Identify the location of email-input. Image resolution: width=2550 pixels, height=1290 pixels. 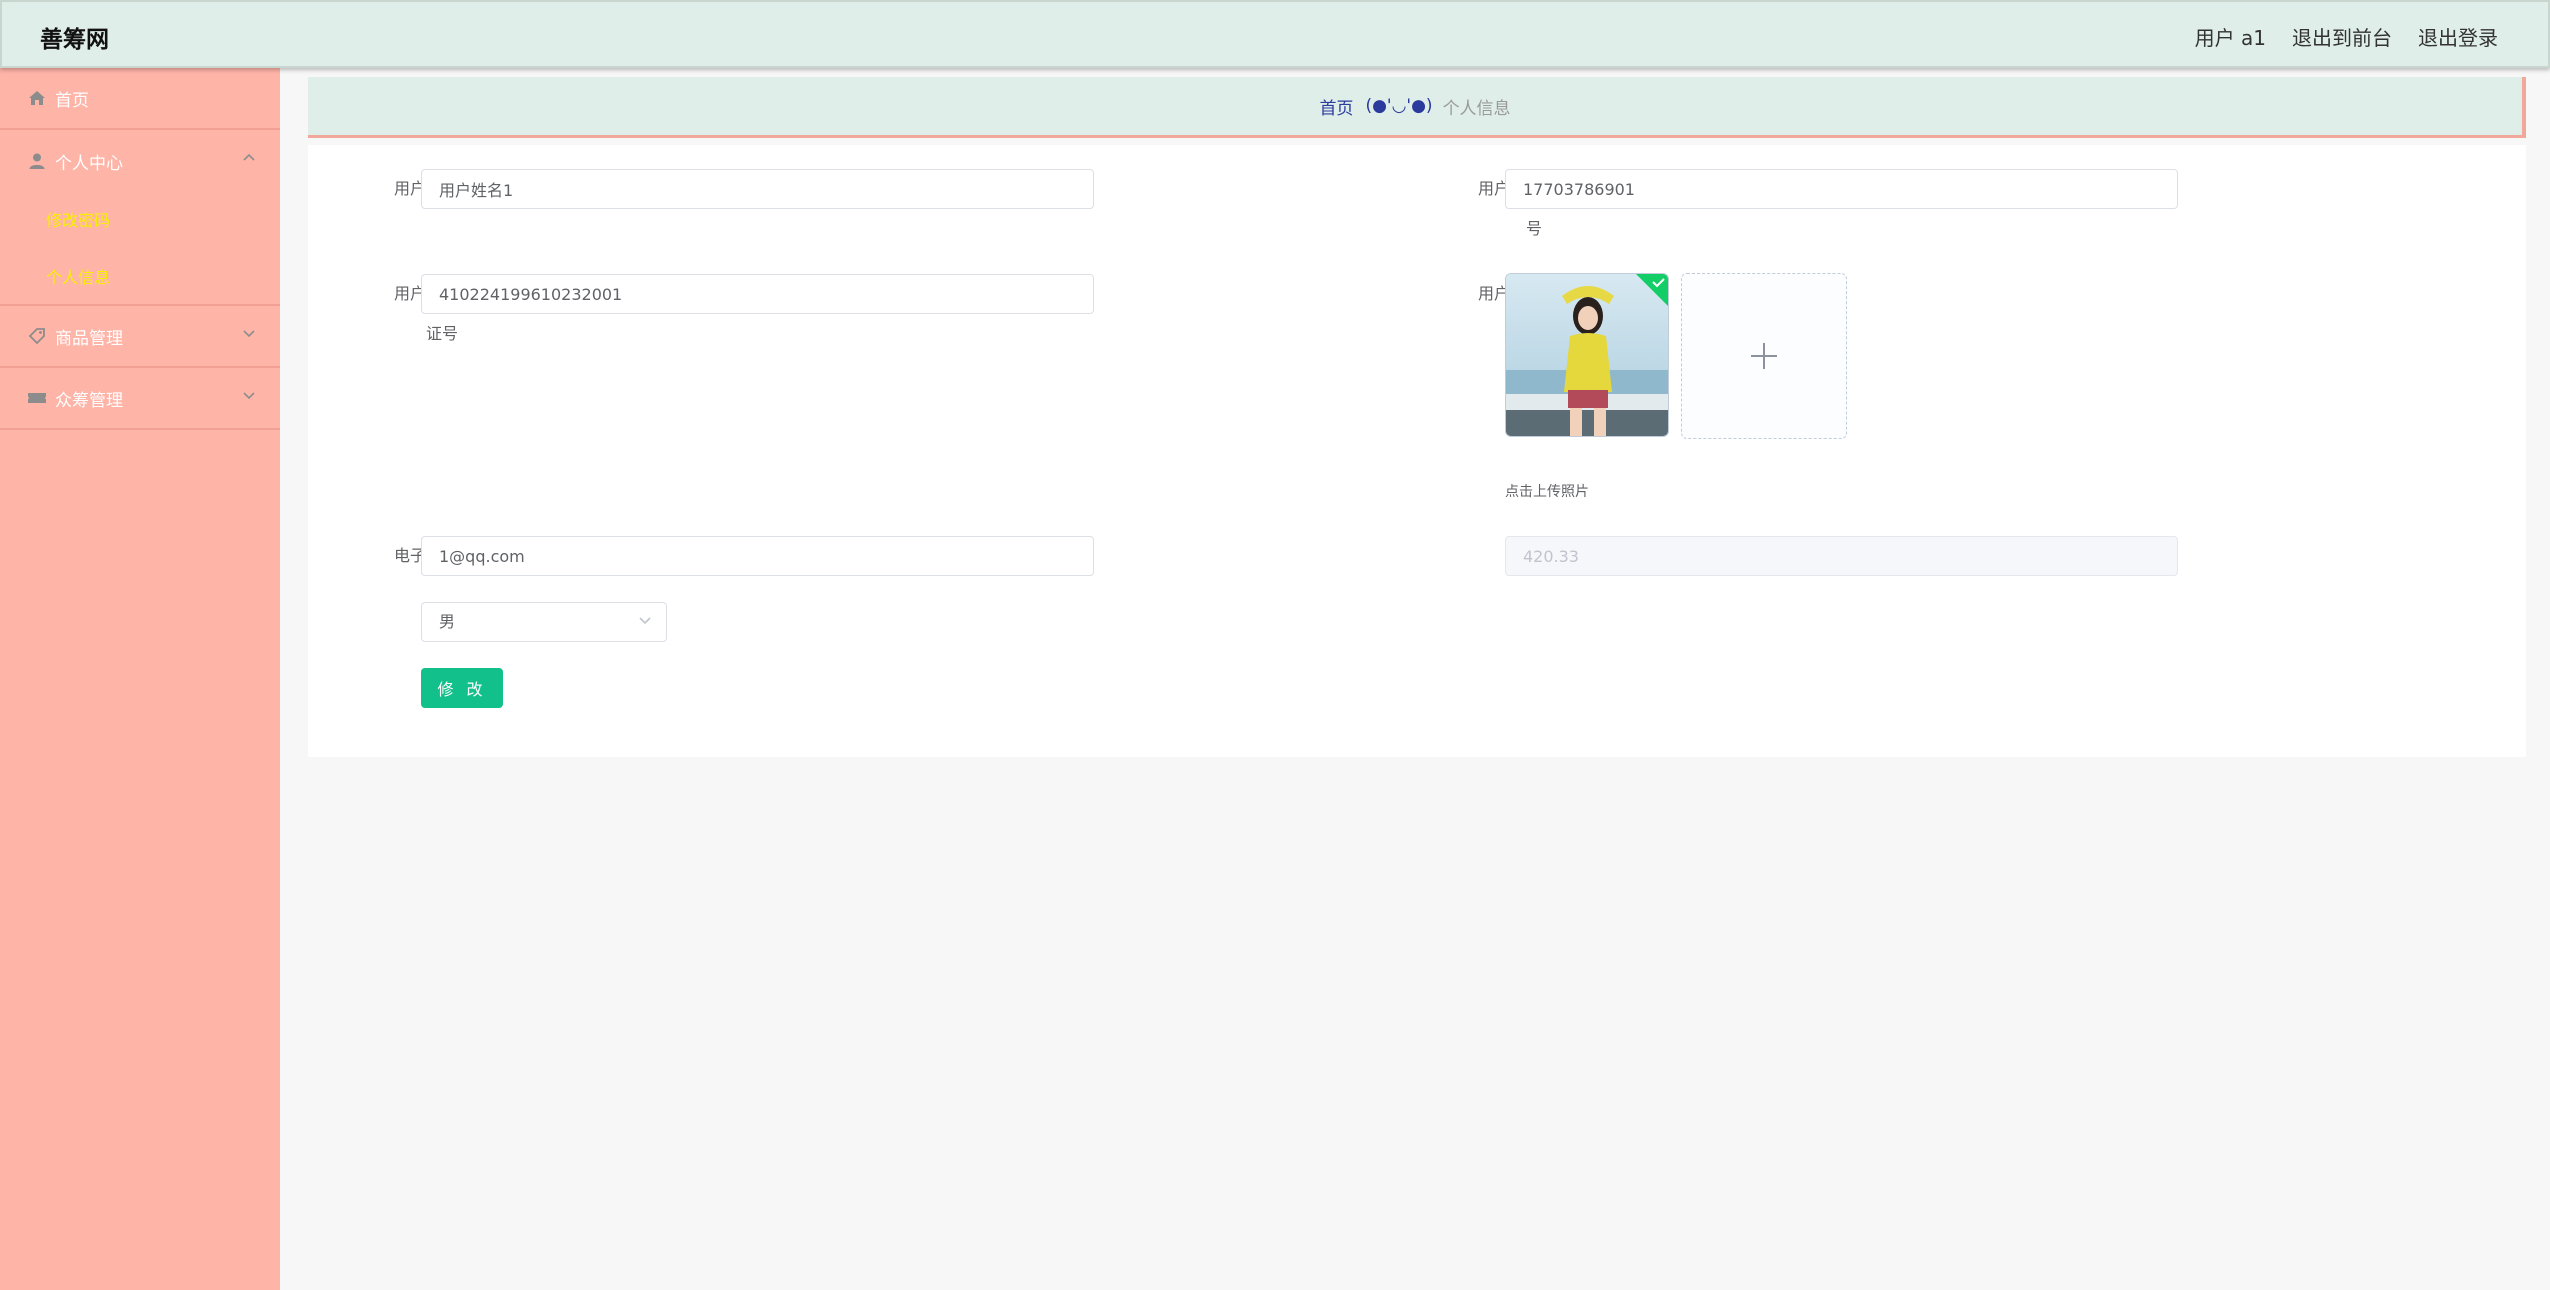
(757, 556).